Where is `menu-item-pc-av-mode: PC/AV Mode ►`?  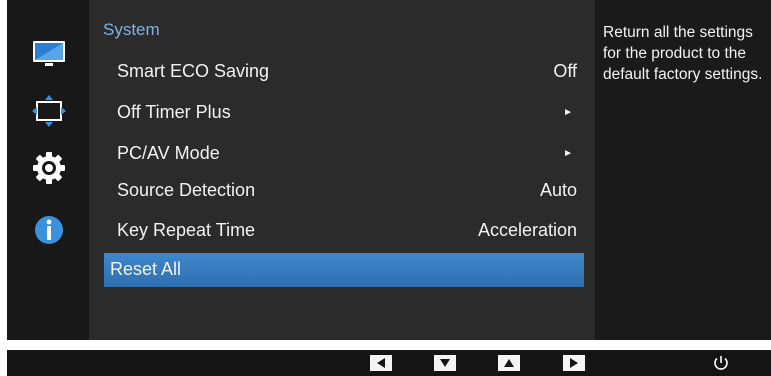
menu-item-pc-av-mode: PC/AV Mode ► is located at coordinates (343, 153).